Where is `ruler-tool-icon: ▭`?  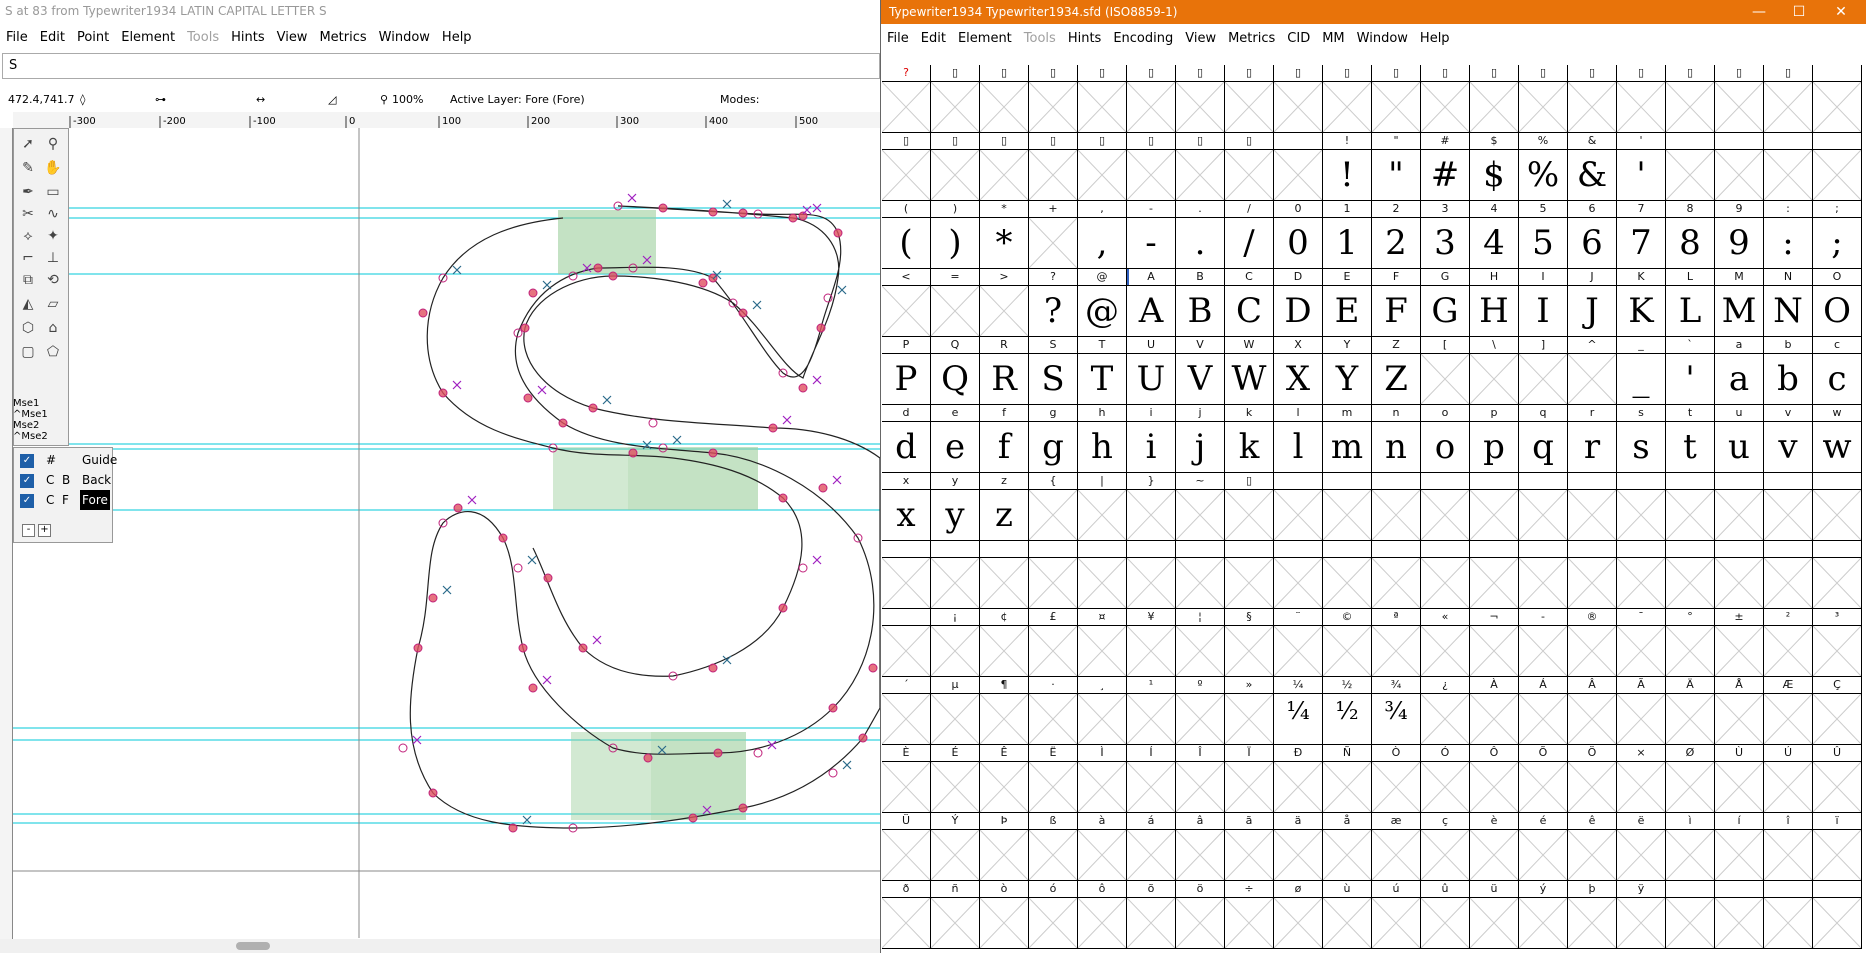 ruler-tool-icon: ▭ is located at coordinates (53, 192).